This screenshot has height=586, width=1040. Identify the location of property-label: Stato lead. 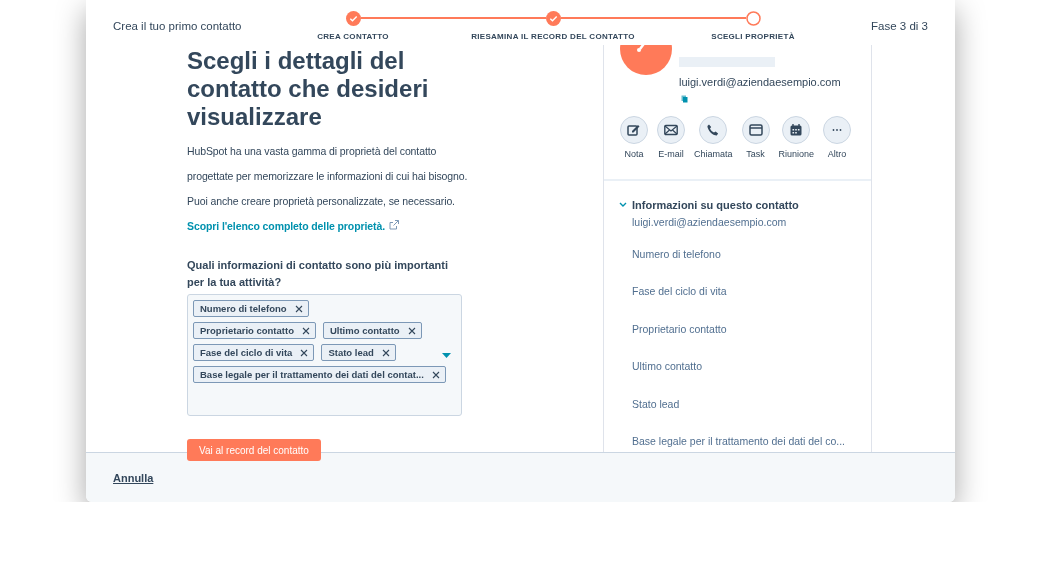
(656, 403).